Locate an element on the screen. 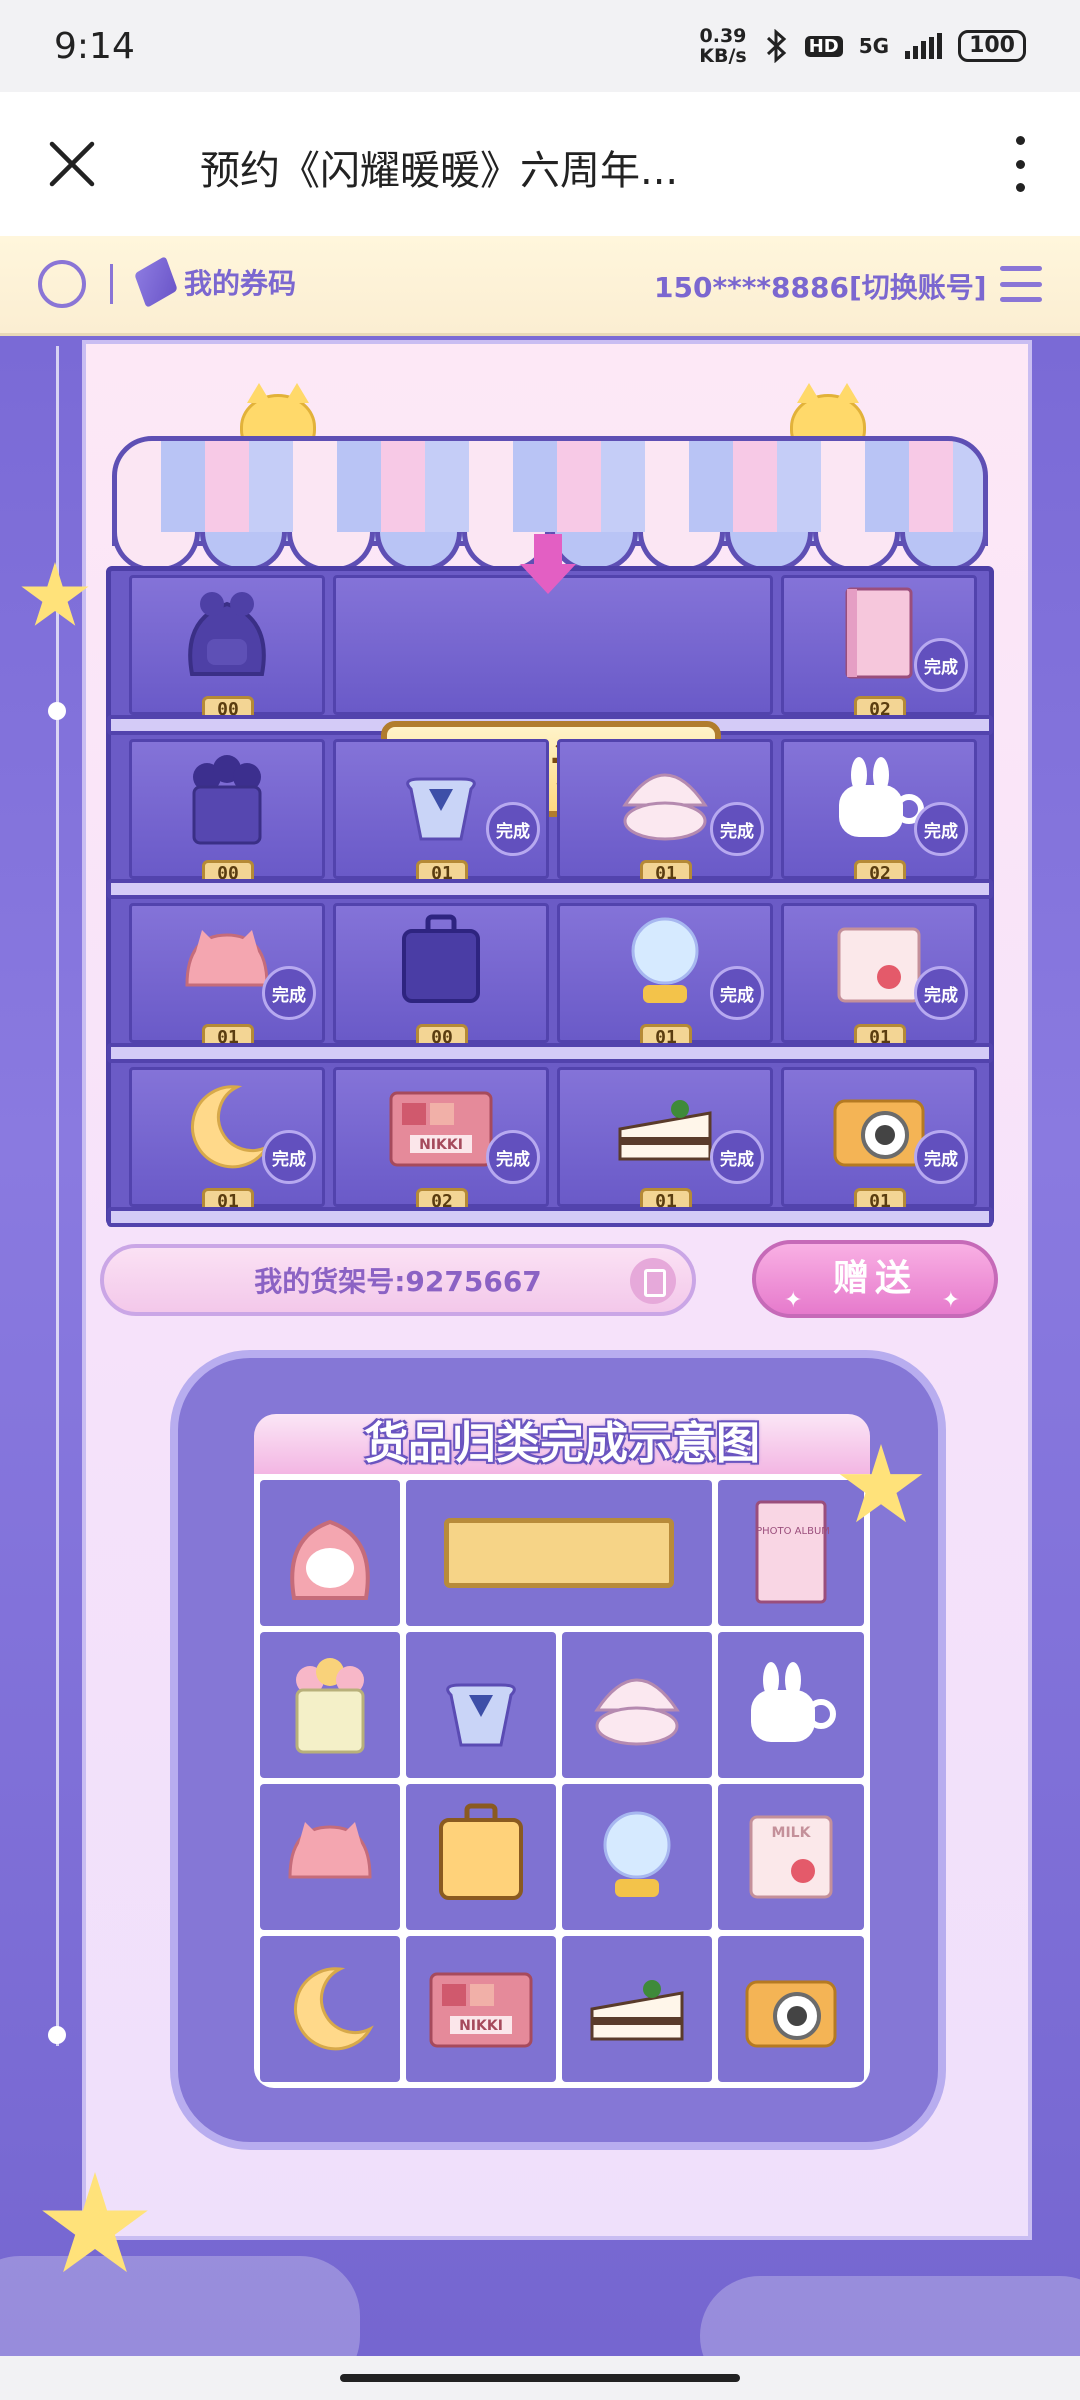  close-button is located at coordinates (72, 164).